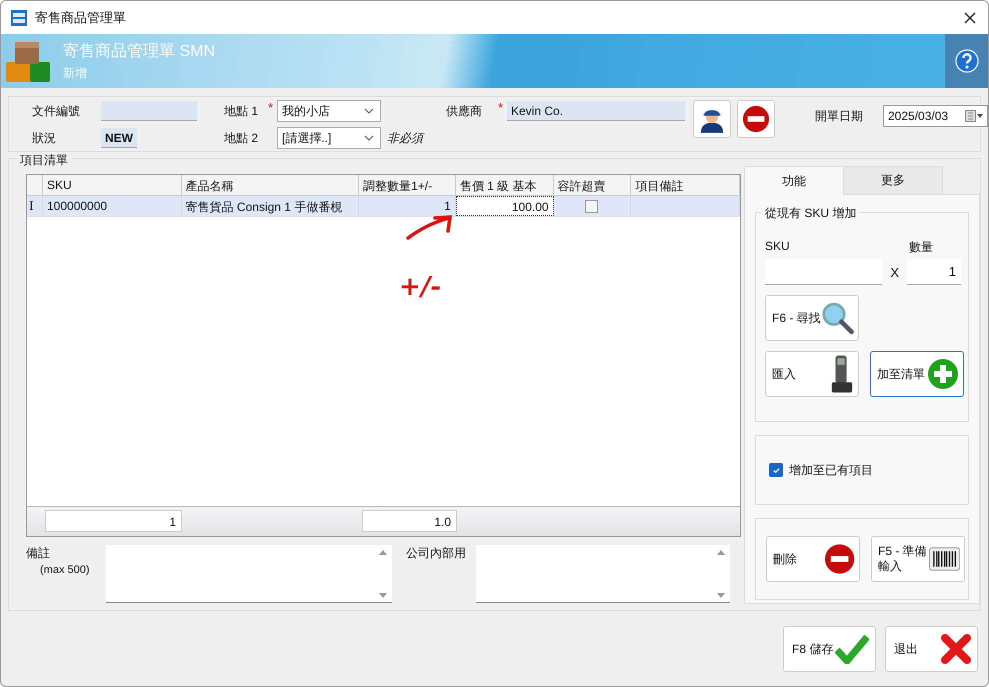  What do you see at coordinates (65, 570) in the screenshot?
I see `field-hint: (max 500)` at bounding box center [65, 570].